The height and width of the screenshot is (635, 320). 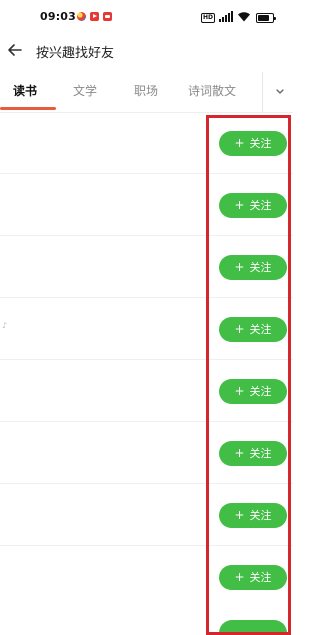 I want to click on tab-literature: 文学, so click(x=85, y=90).